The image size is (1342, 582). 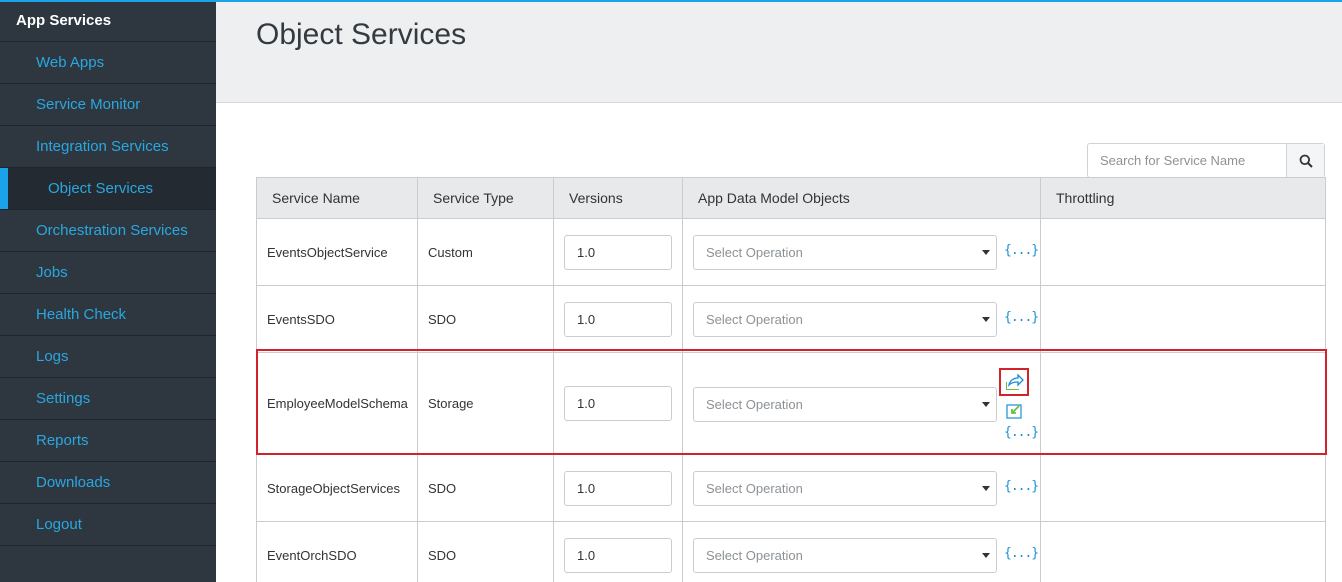 What do you see at coordinates (337, 319) in the screenshot?
I see `service-name-cell: EventsSDO` at bounding box center [337, 319].